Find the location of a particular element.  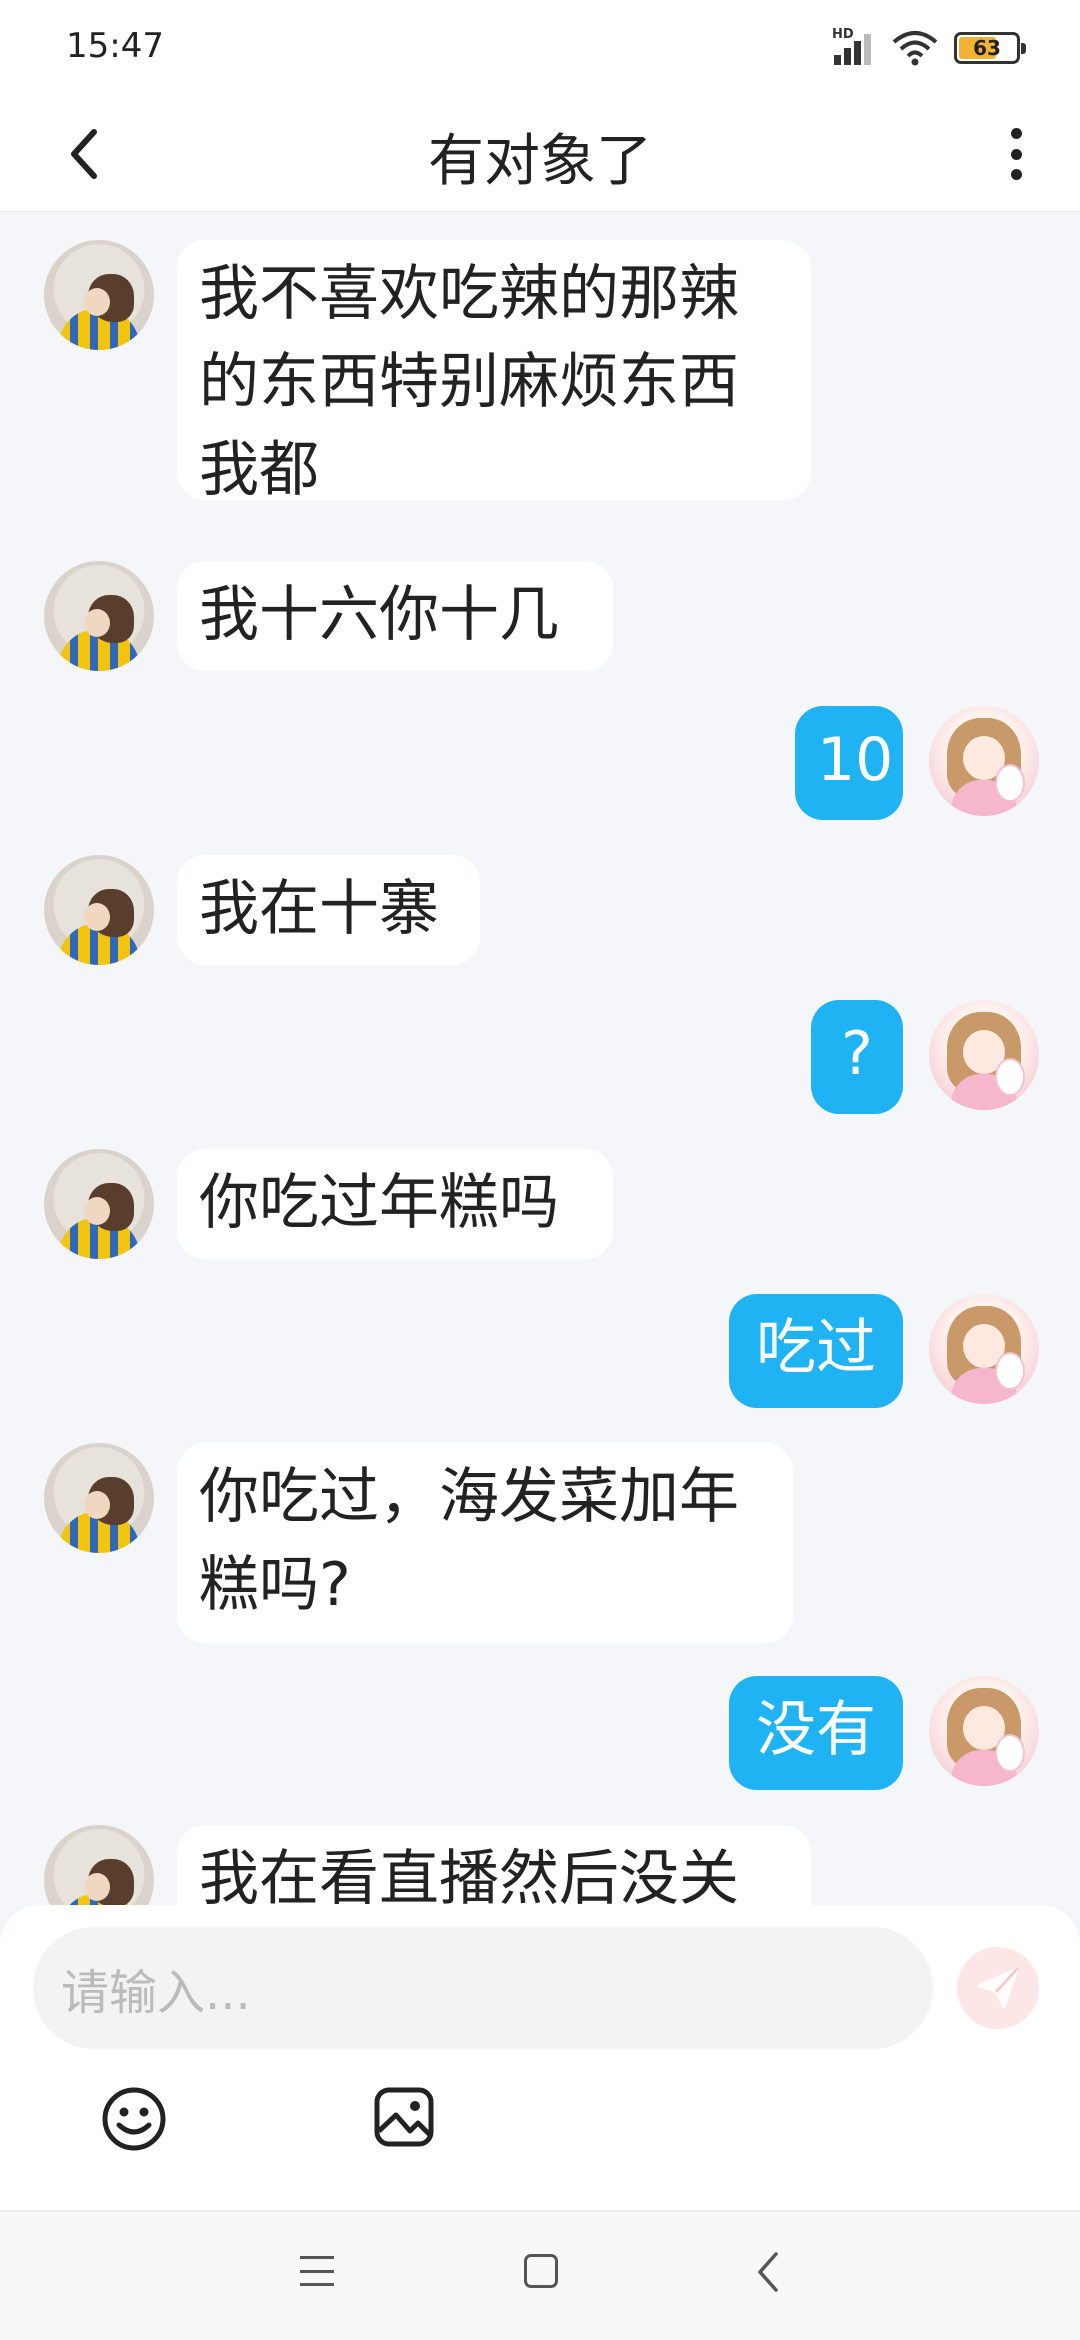

back-icon is located at coordinates (768, 2272).